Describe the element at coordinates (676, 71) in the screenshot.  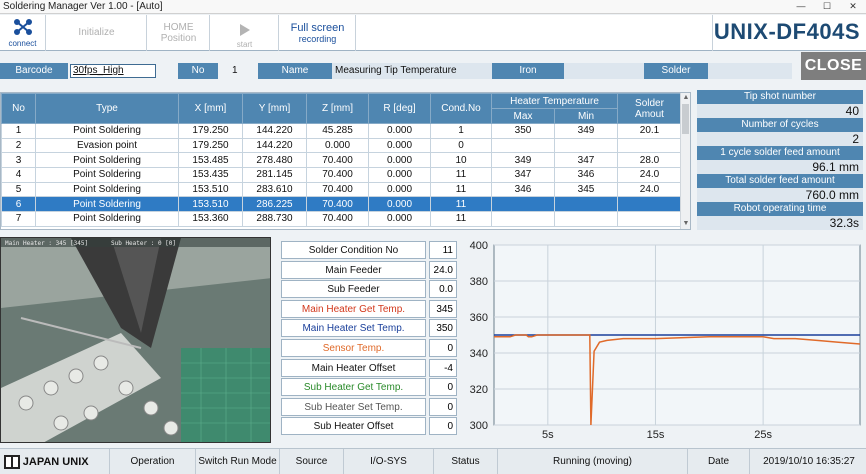
I see `solder-label: Solder` at that location.